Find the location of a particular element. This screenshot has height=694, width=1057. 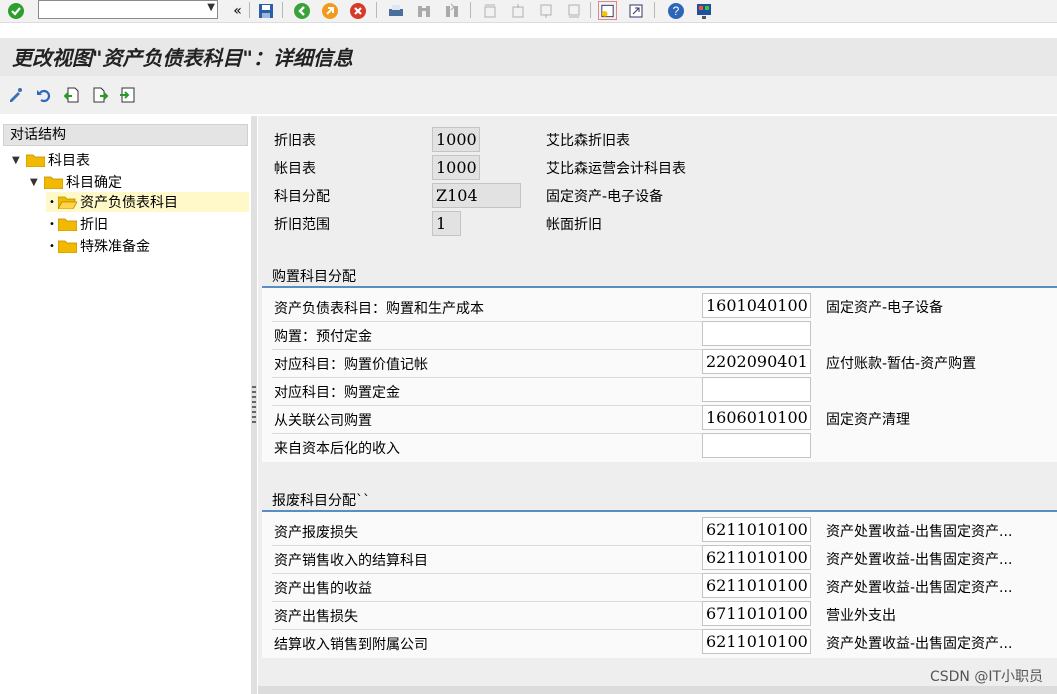

watermark: CSDN @IT小职员 is located at coordinates (986, 677).